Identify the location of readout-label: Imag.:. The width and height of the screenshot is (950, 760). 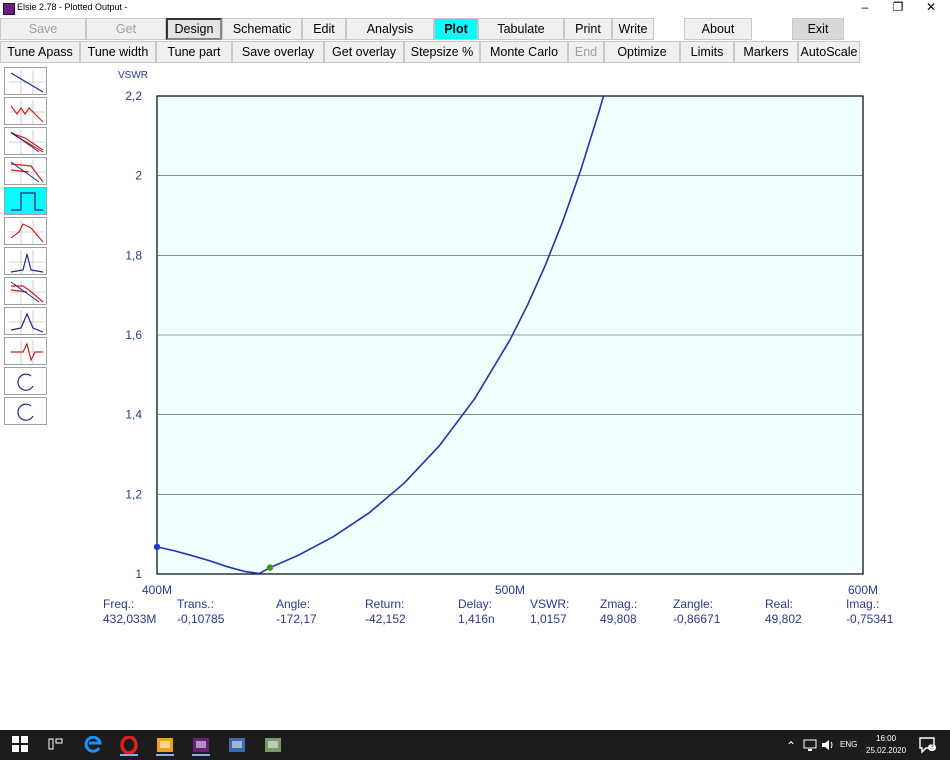
(863, 604).